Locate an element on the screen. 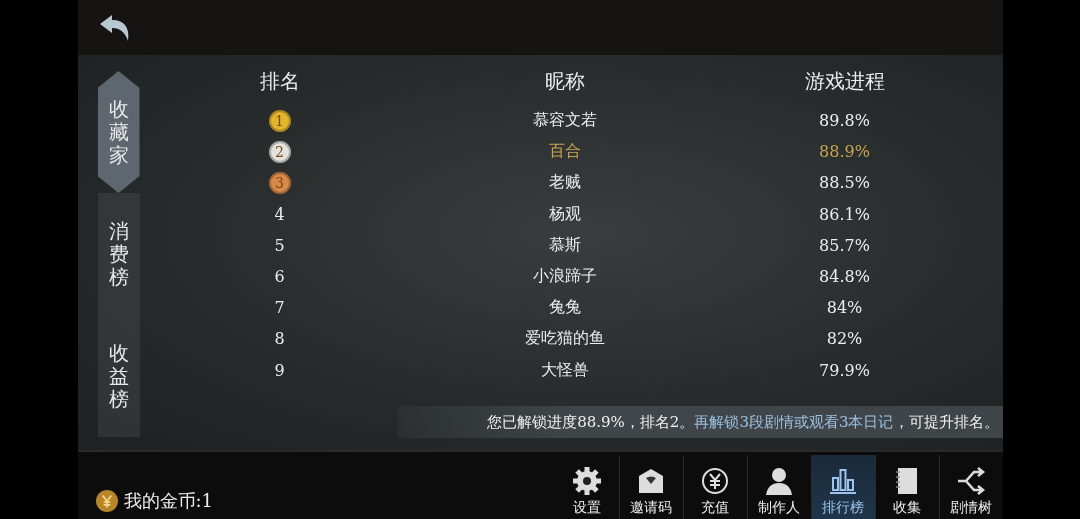  coin-icon is located at coordinates (106, 501).